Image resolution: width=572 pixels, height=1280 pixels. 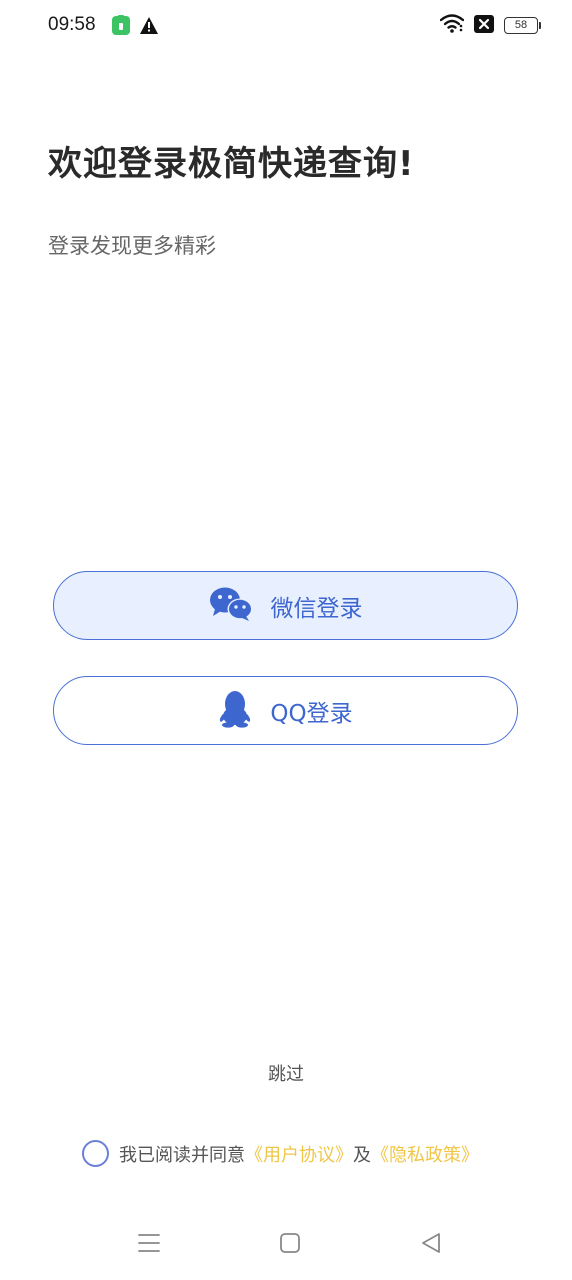 I want to click on status-time: 09:58, so click(x=72, y=24).